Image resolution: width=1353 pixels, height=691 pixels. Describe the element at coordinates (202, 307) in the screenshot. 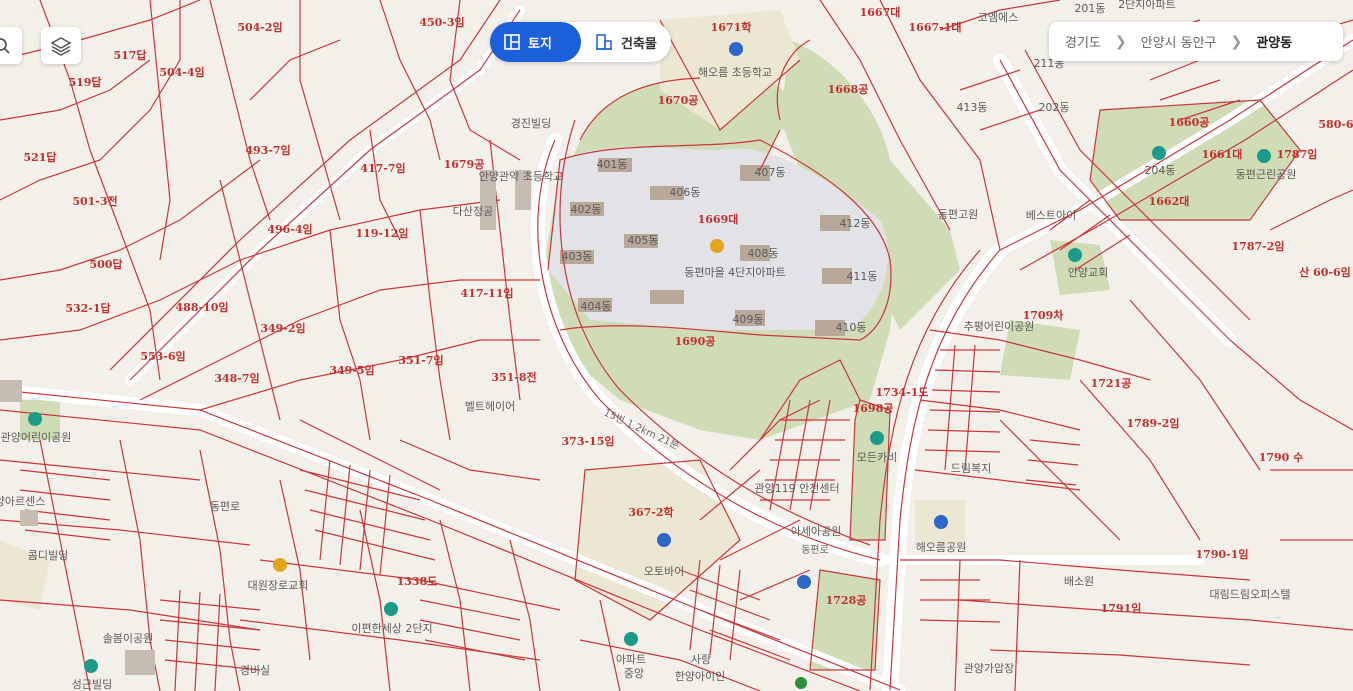

I see `parcel-label: 488-10임` at that location.